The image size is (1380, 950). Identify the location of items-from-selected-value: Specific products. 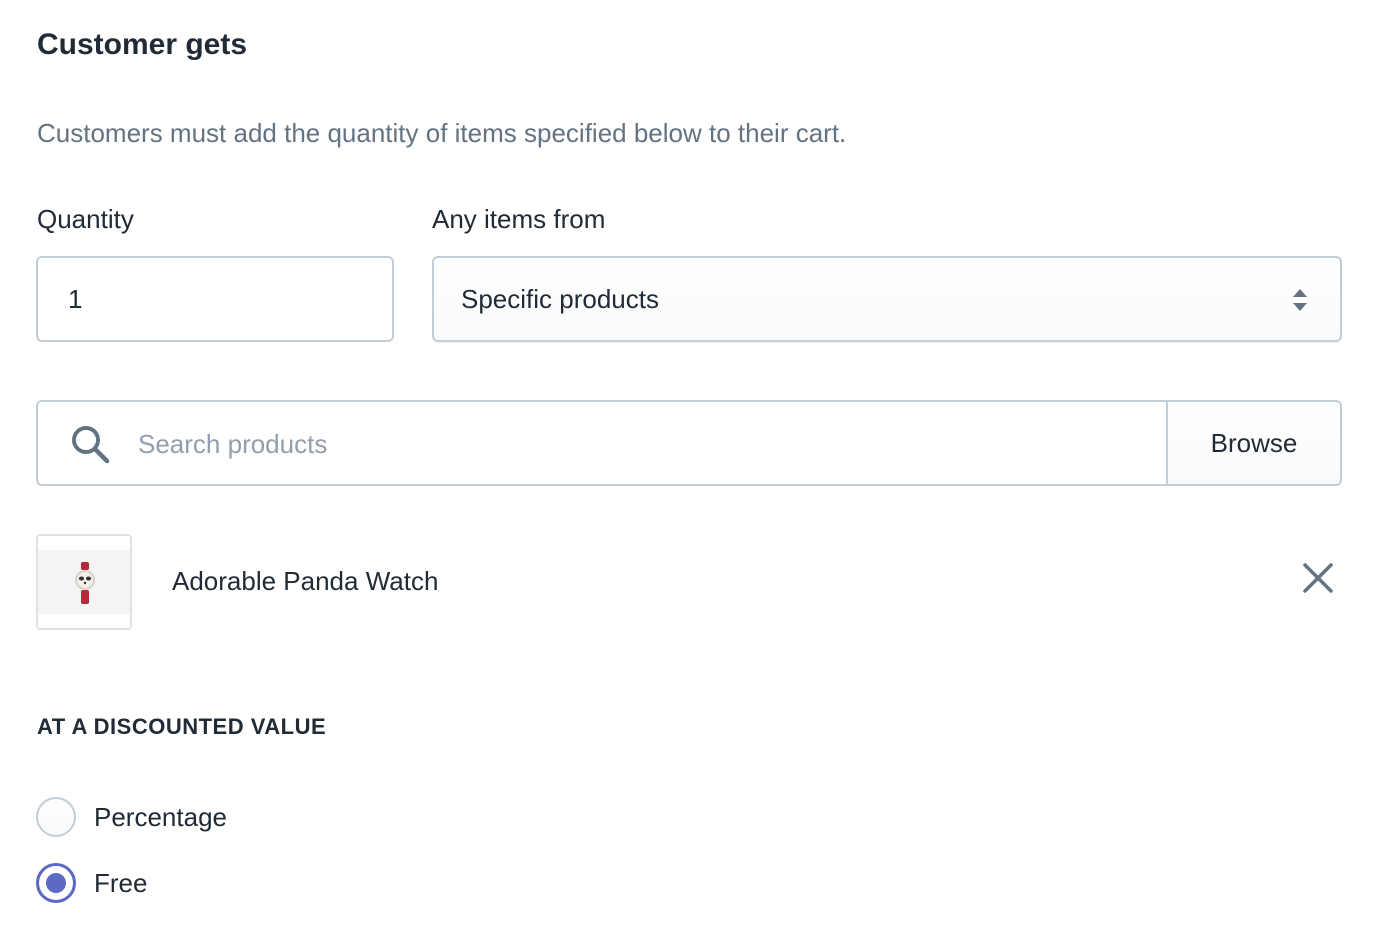
(560, 298).